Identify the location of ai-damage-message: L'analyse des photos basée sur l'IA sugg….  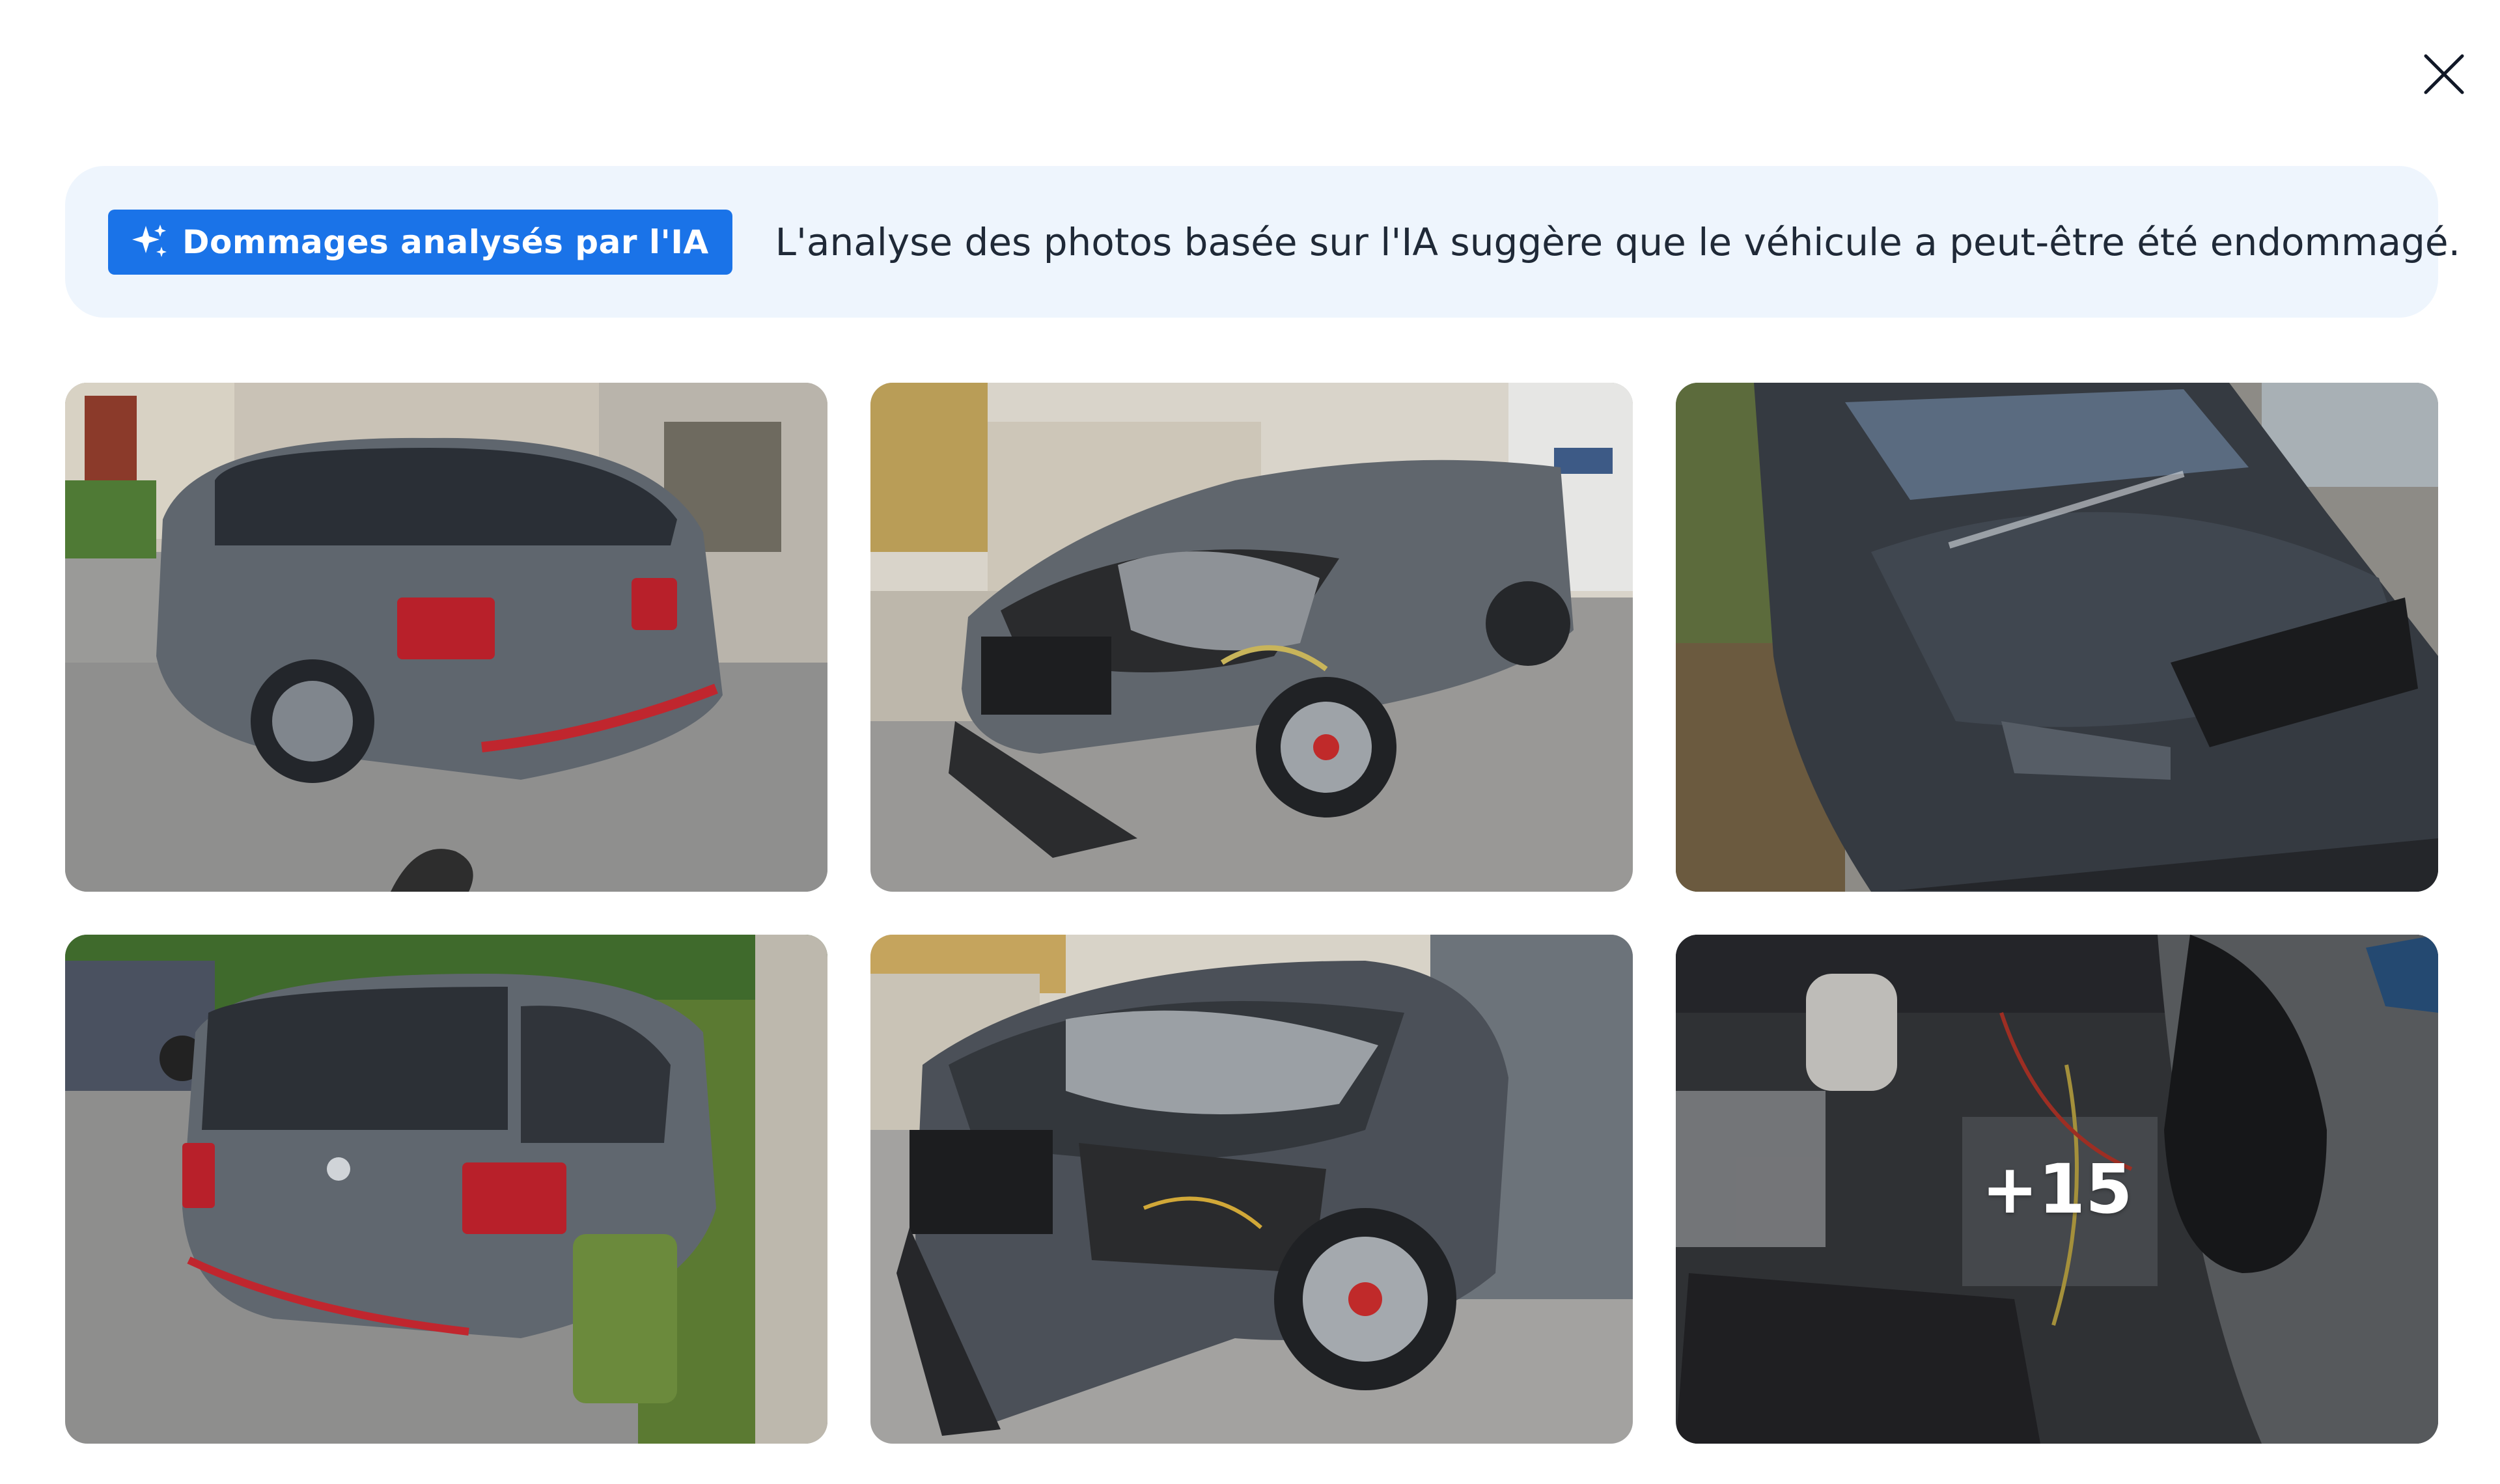
(1618, 241).